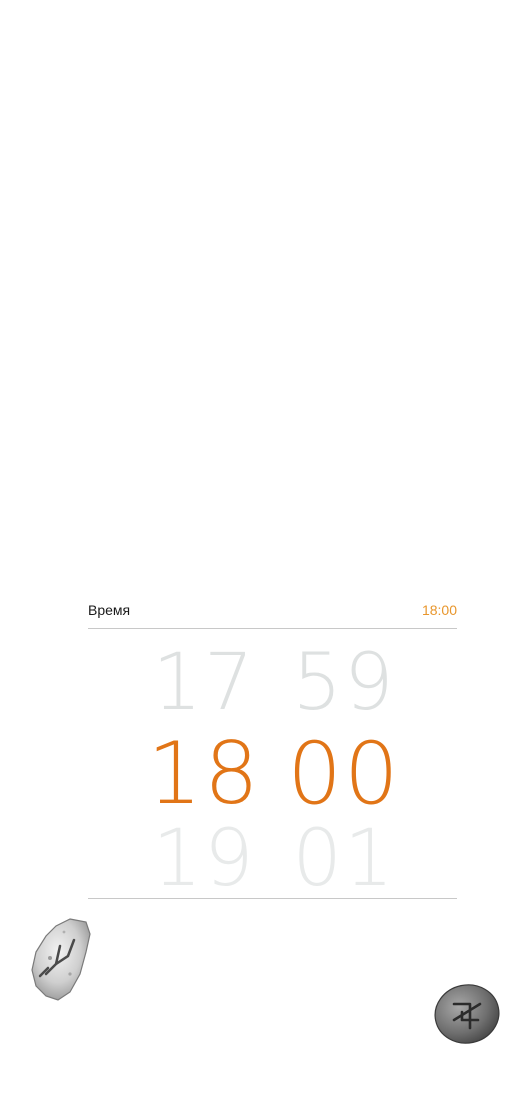 This screenshot has width=524, height=1111. Describe the element at coordinates (344, 856) in the screenshot. I see `minute-next: 01` at that location.